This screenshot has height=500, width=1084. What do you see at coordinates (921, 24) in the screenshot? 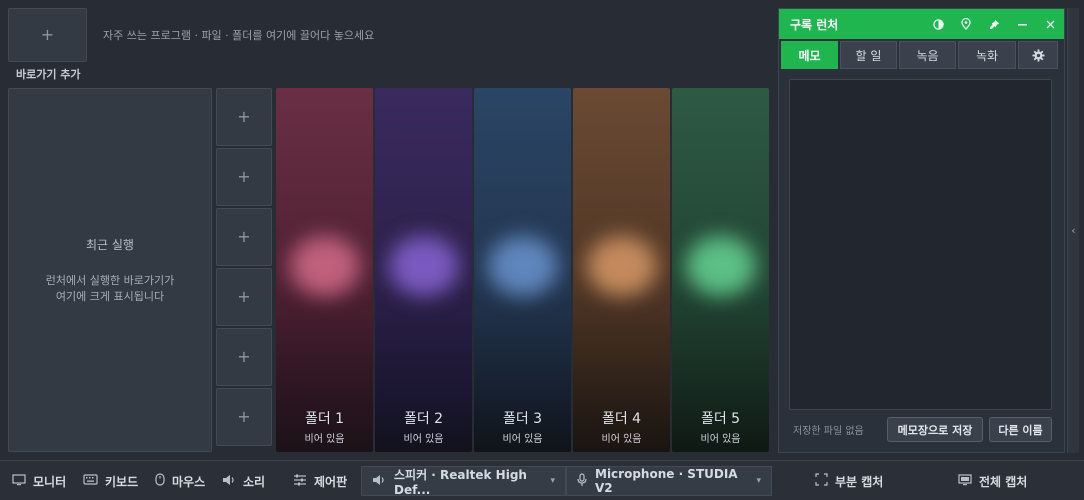
I see `panel-header: 구록 런처` at bounding box center [921, 24].